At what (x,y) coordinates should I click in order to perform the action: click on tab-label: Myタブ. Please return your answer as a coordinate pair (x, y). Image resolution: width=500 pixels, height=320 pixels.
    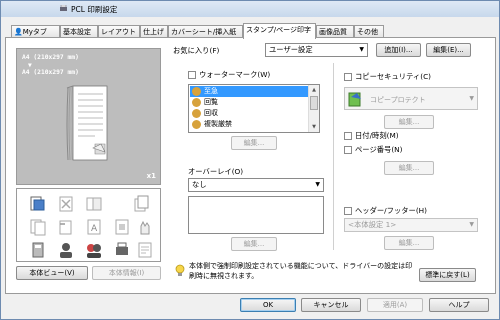
    Looking at the image, I should click on (34, 32).